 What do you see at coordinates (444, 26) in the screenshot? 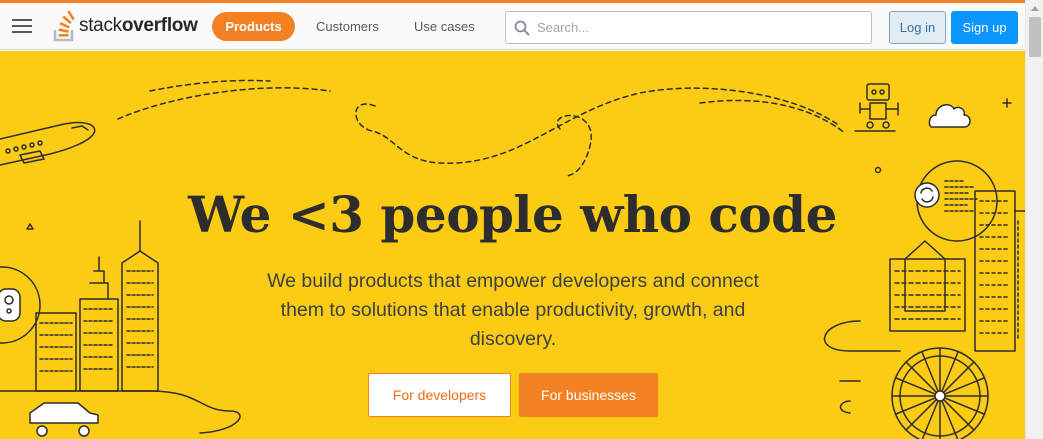
I see `nav-use-cases-link: Use cases` at bounding box center [444, 26].